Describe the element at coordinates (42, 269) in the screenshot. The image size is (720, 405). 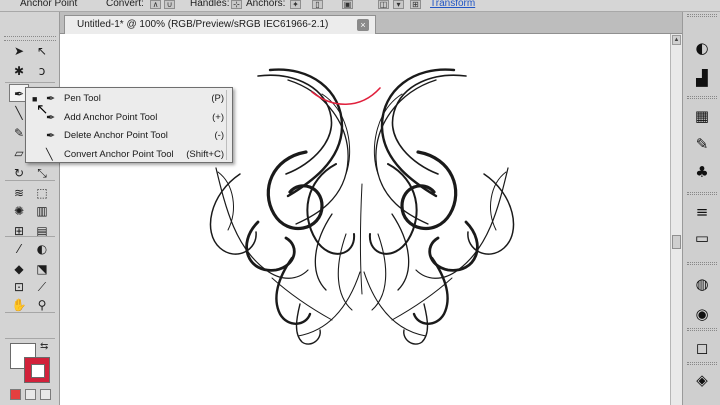
I see `live-paint-selection-tool-icon: ⬔` at that location.